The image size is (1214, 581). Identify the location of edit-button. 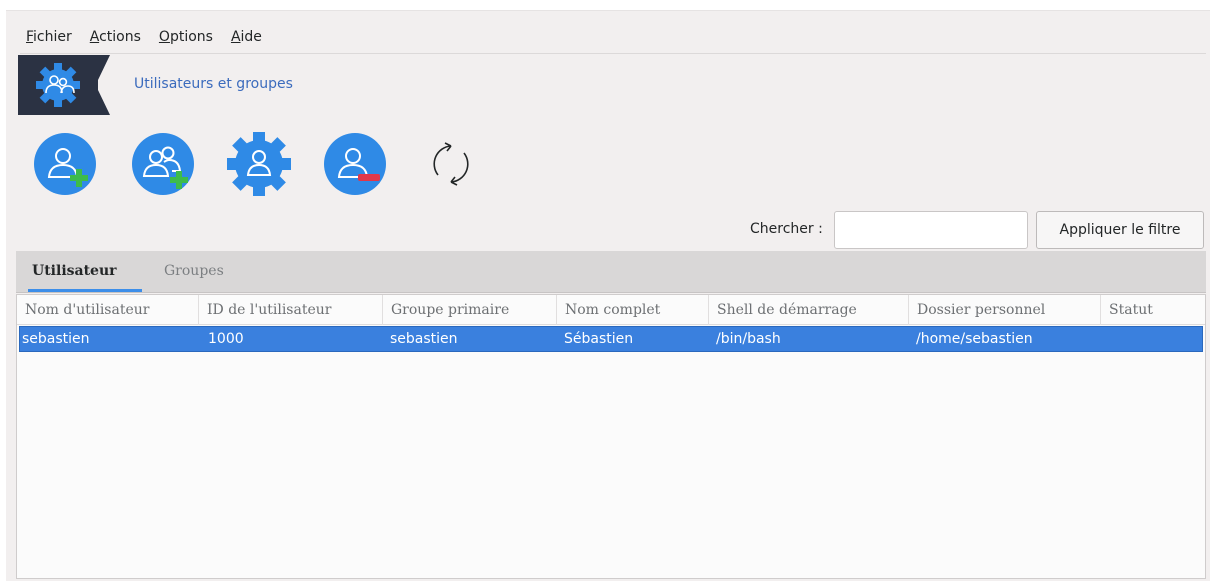
(259, 164).